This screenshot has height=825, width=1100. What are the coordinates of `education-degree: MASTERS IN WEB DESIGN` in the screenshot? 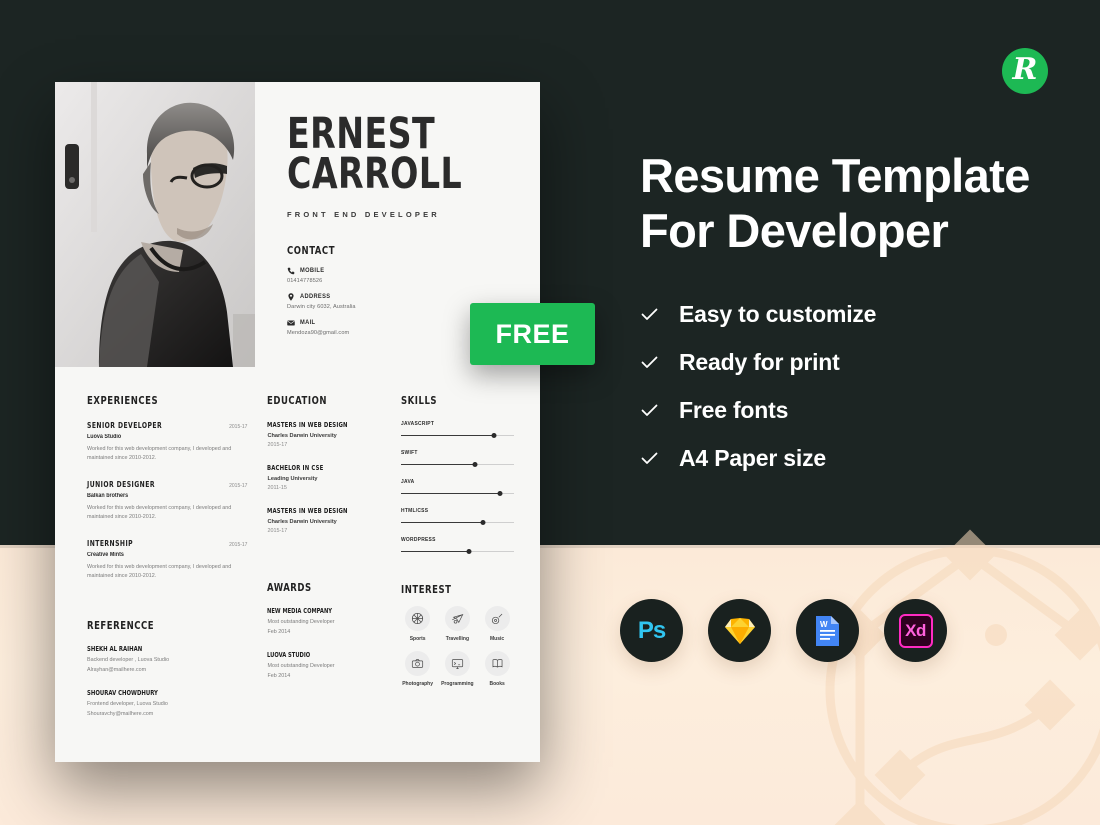 It's located at (308, 425).